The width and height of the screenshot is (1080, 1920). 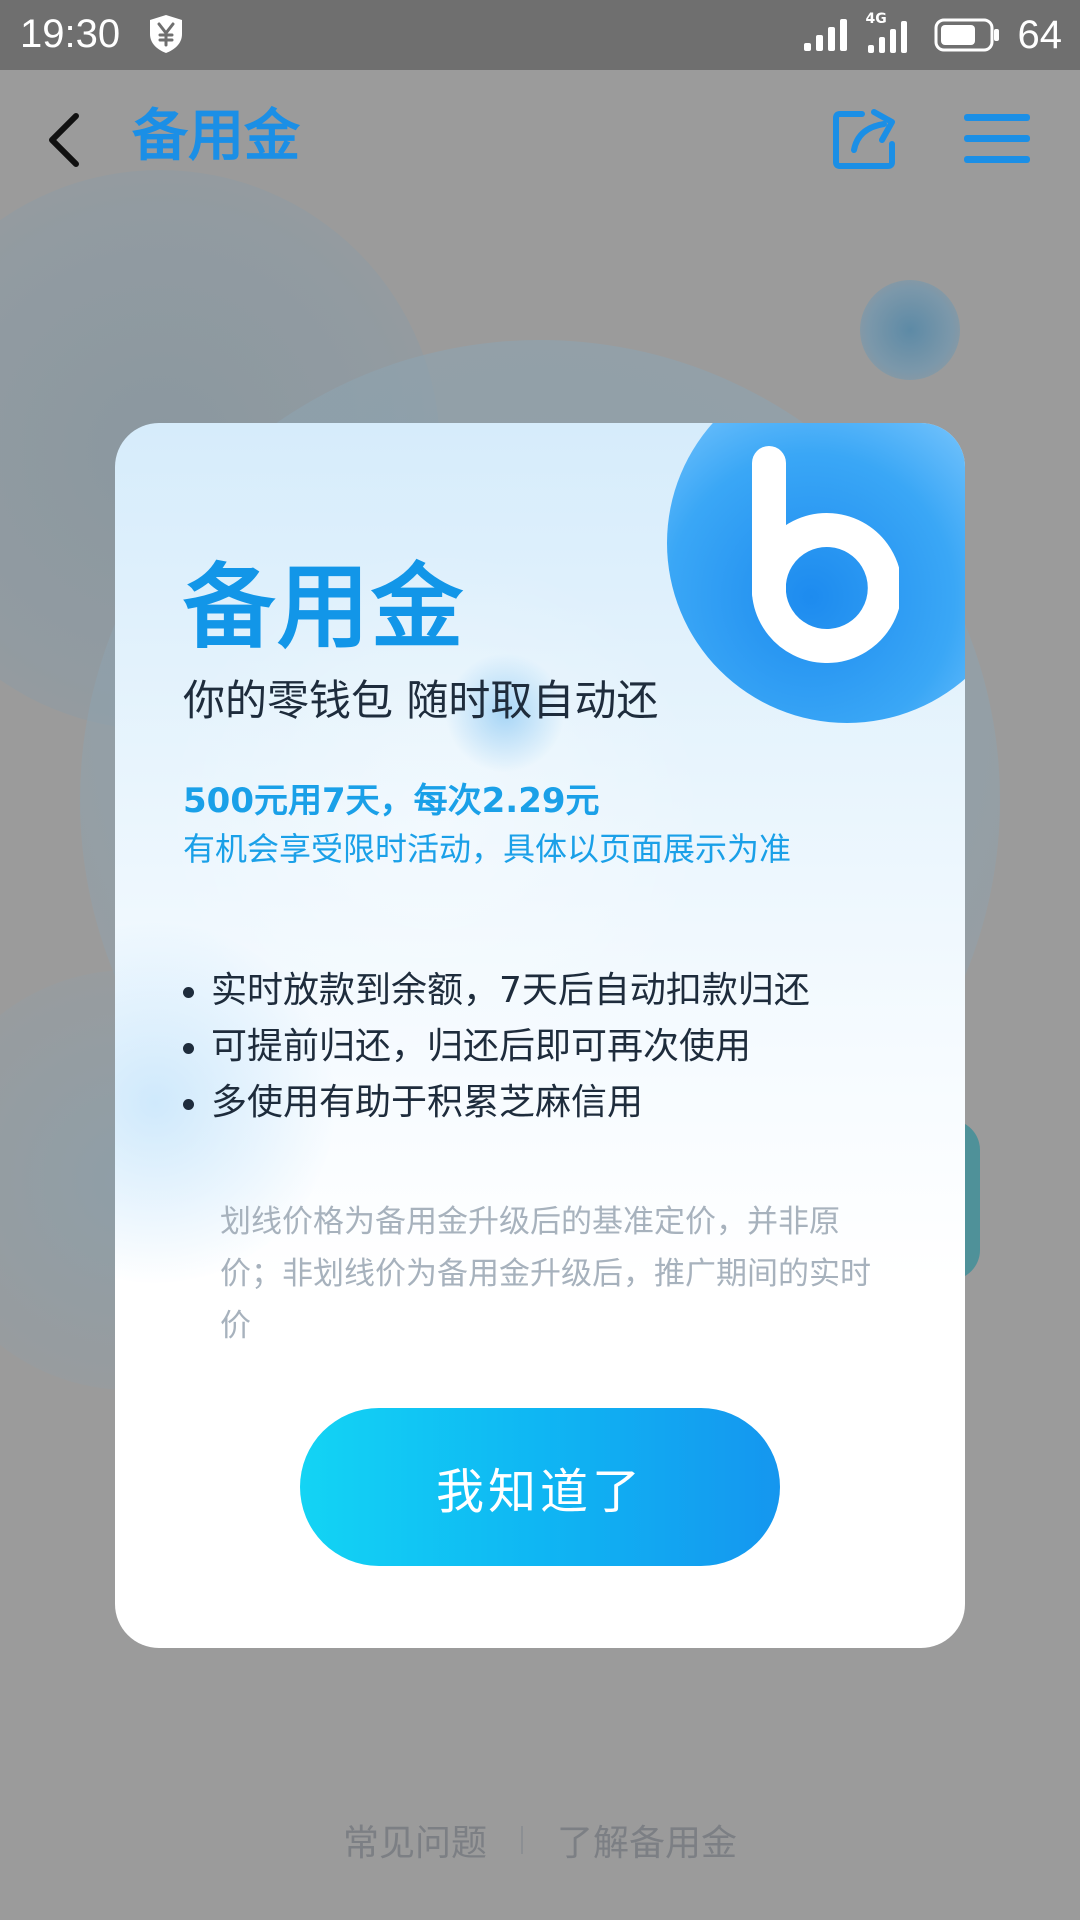 I want to click on logo-badge, so click(x=816, y=573).